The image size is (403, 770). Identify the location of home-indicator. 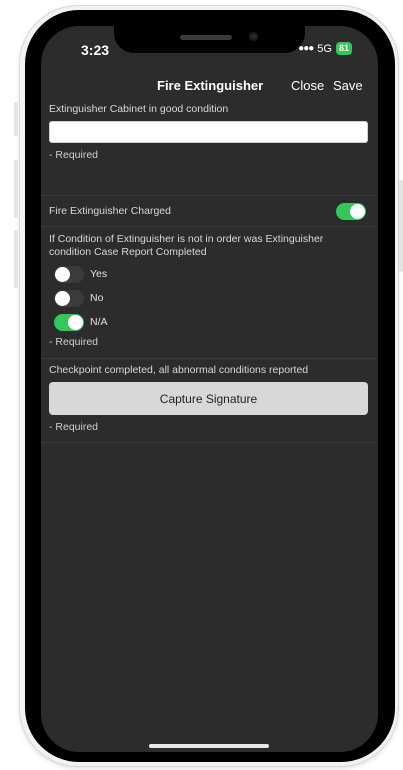
(209, 746).